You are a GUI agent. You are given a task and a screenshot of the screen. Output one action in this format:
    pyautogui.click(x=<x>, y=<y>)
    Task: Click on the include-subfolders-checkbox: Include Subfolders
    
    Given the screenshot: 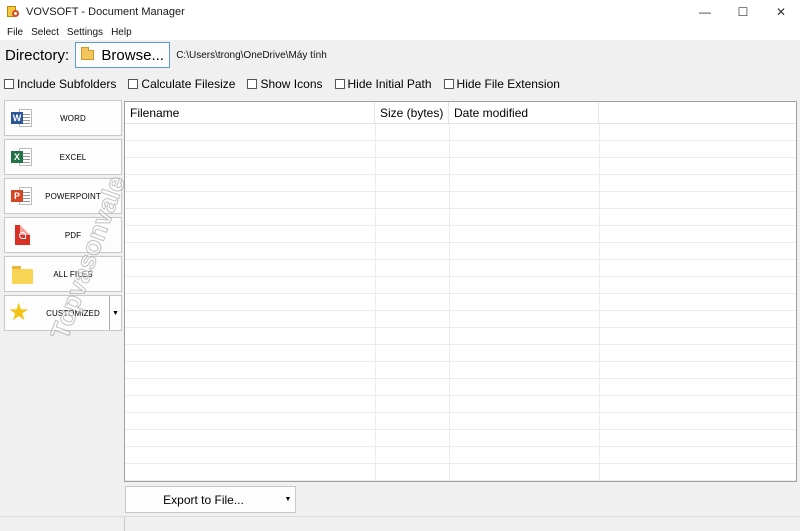 What is the action you would take?
    pyautogui.click(x=60, y=84)
    